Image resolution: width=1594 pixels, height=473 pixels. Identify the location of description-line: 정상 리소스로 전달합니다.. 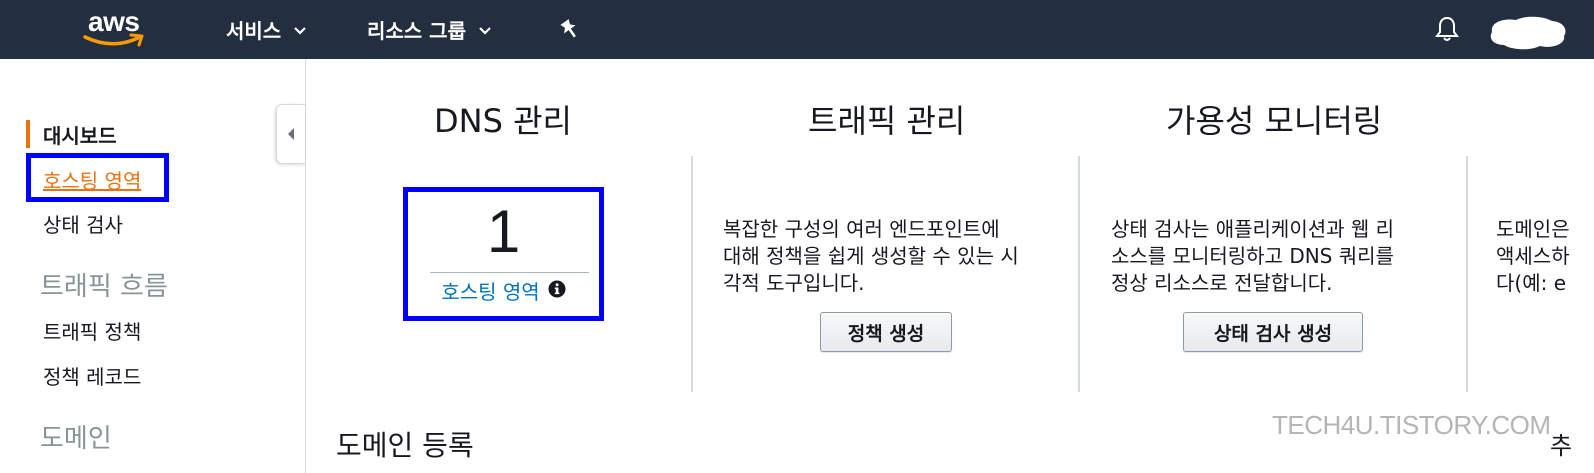
(1222, 283).